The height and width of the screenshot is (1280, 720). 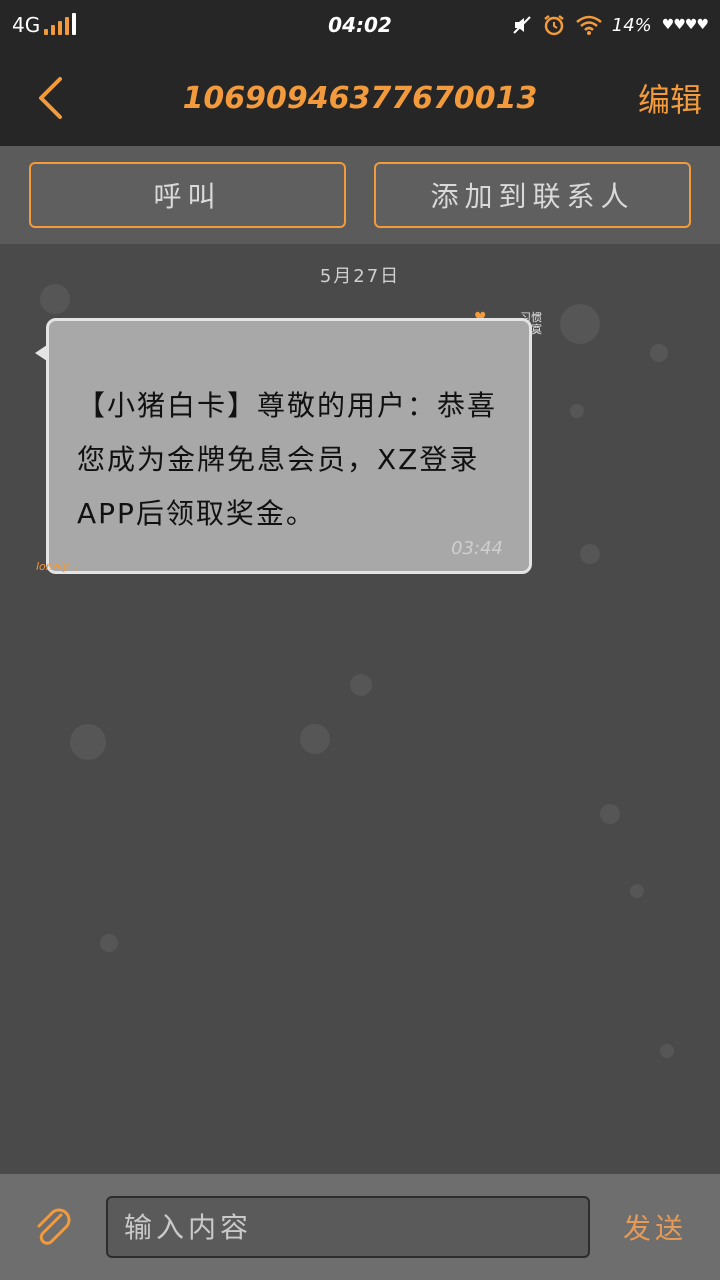 I want to click on date-separator: 5月27日, so click(x=360, y=276).